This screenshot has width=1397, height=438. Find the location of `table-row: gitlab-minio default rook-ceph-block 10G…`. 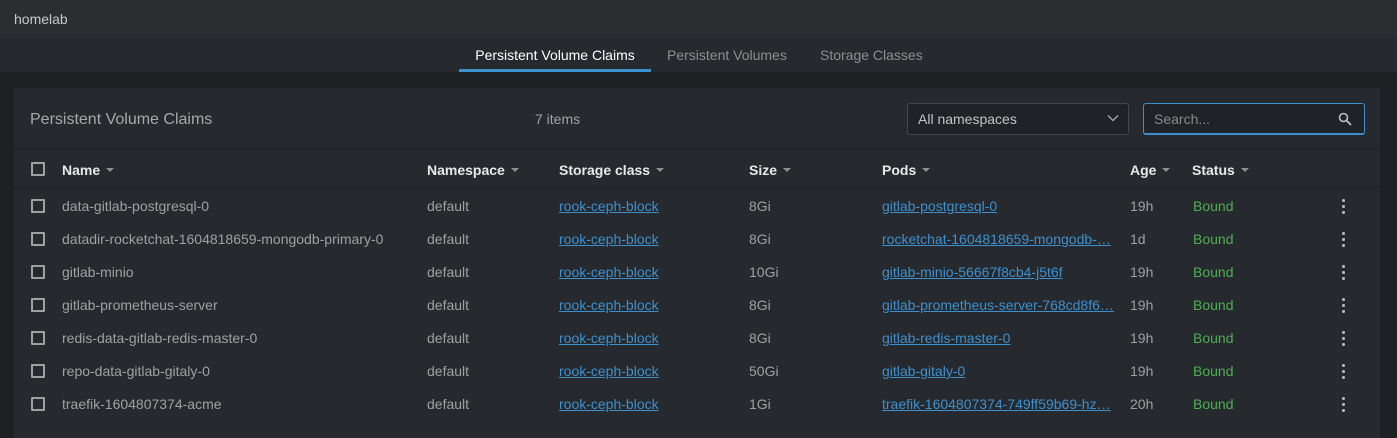

table-row: gitlab-minio default rook-ceph-block 10G… is located at coordinates (697, 271).